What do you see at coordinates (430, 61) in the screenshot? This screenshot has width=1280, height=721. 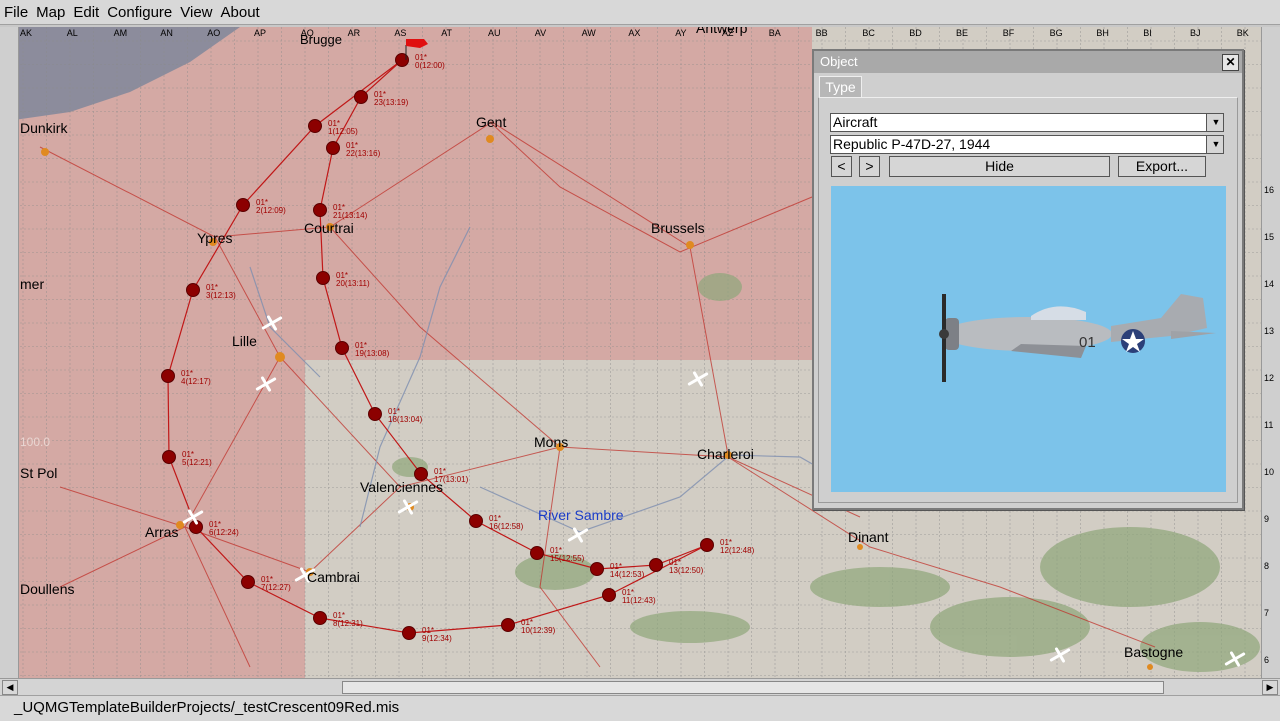 I see `waypoint-label: 01* 0(12:00)` at bounding box center [430, 61].